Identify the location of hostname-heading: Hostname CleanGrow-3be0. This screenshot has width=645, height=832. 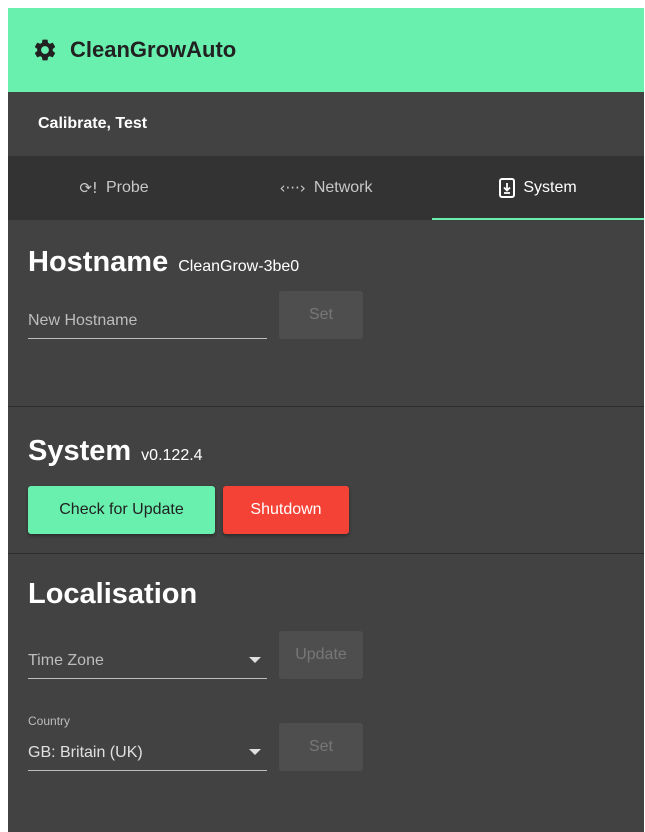
(326, 249).